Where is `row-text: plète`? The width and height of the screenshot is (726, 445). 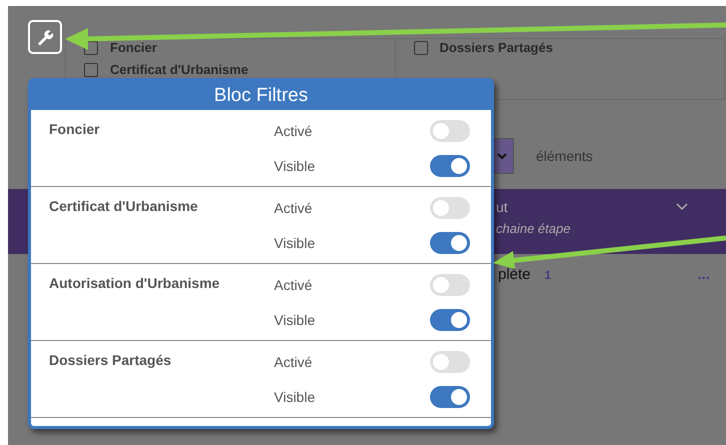
row-text: plète is located at coordinates (514, 274).